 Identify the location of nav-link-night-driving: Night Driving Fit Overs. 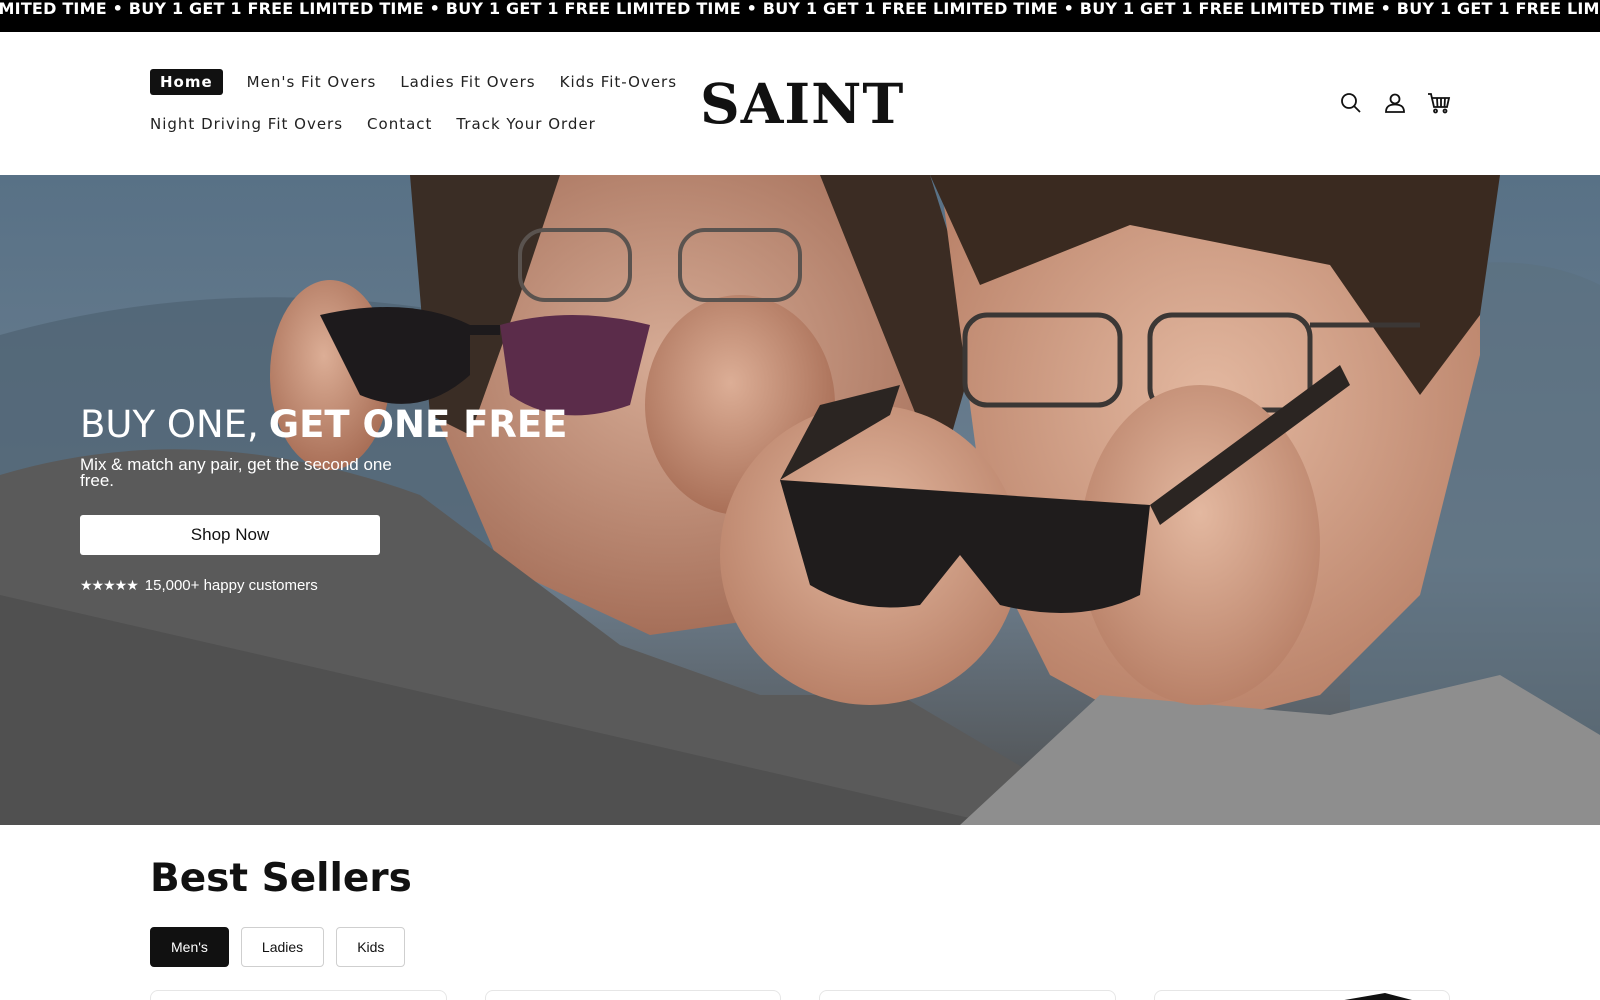
(246, 124).